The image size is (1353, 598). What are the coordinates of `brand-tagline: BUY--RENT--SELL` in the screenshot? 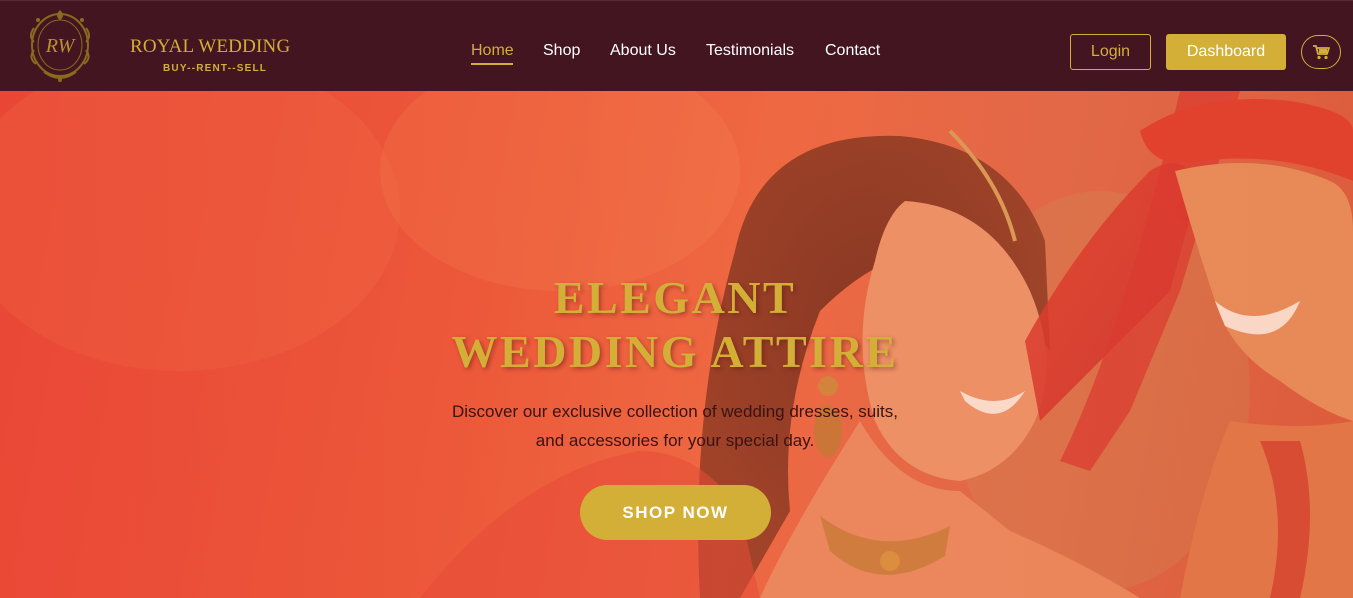 It's located at (215, 68).